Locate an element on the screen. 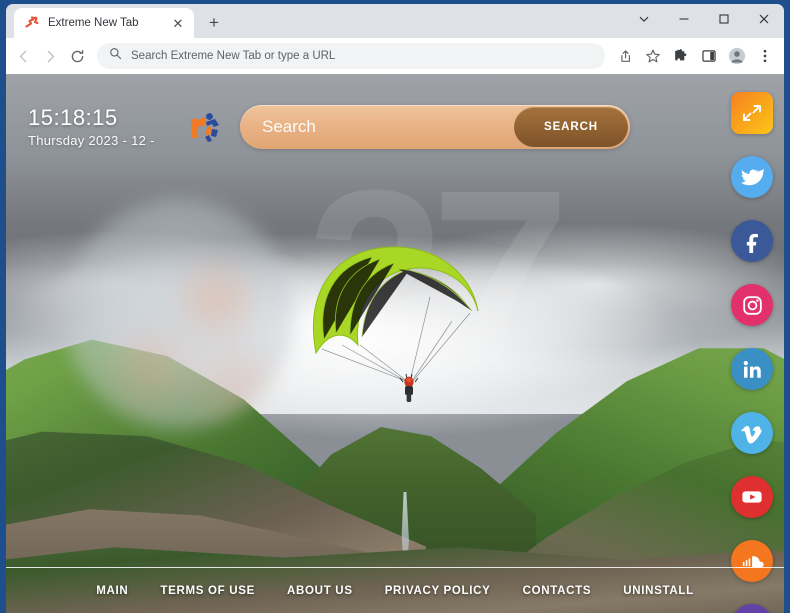  youtube-icon is located at coordinates (752, 497).